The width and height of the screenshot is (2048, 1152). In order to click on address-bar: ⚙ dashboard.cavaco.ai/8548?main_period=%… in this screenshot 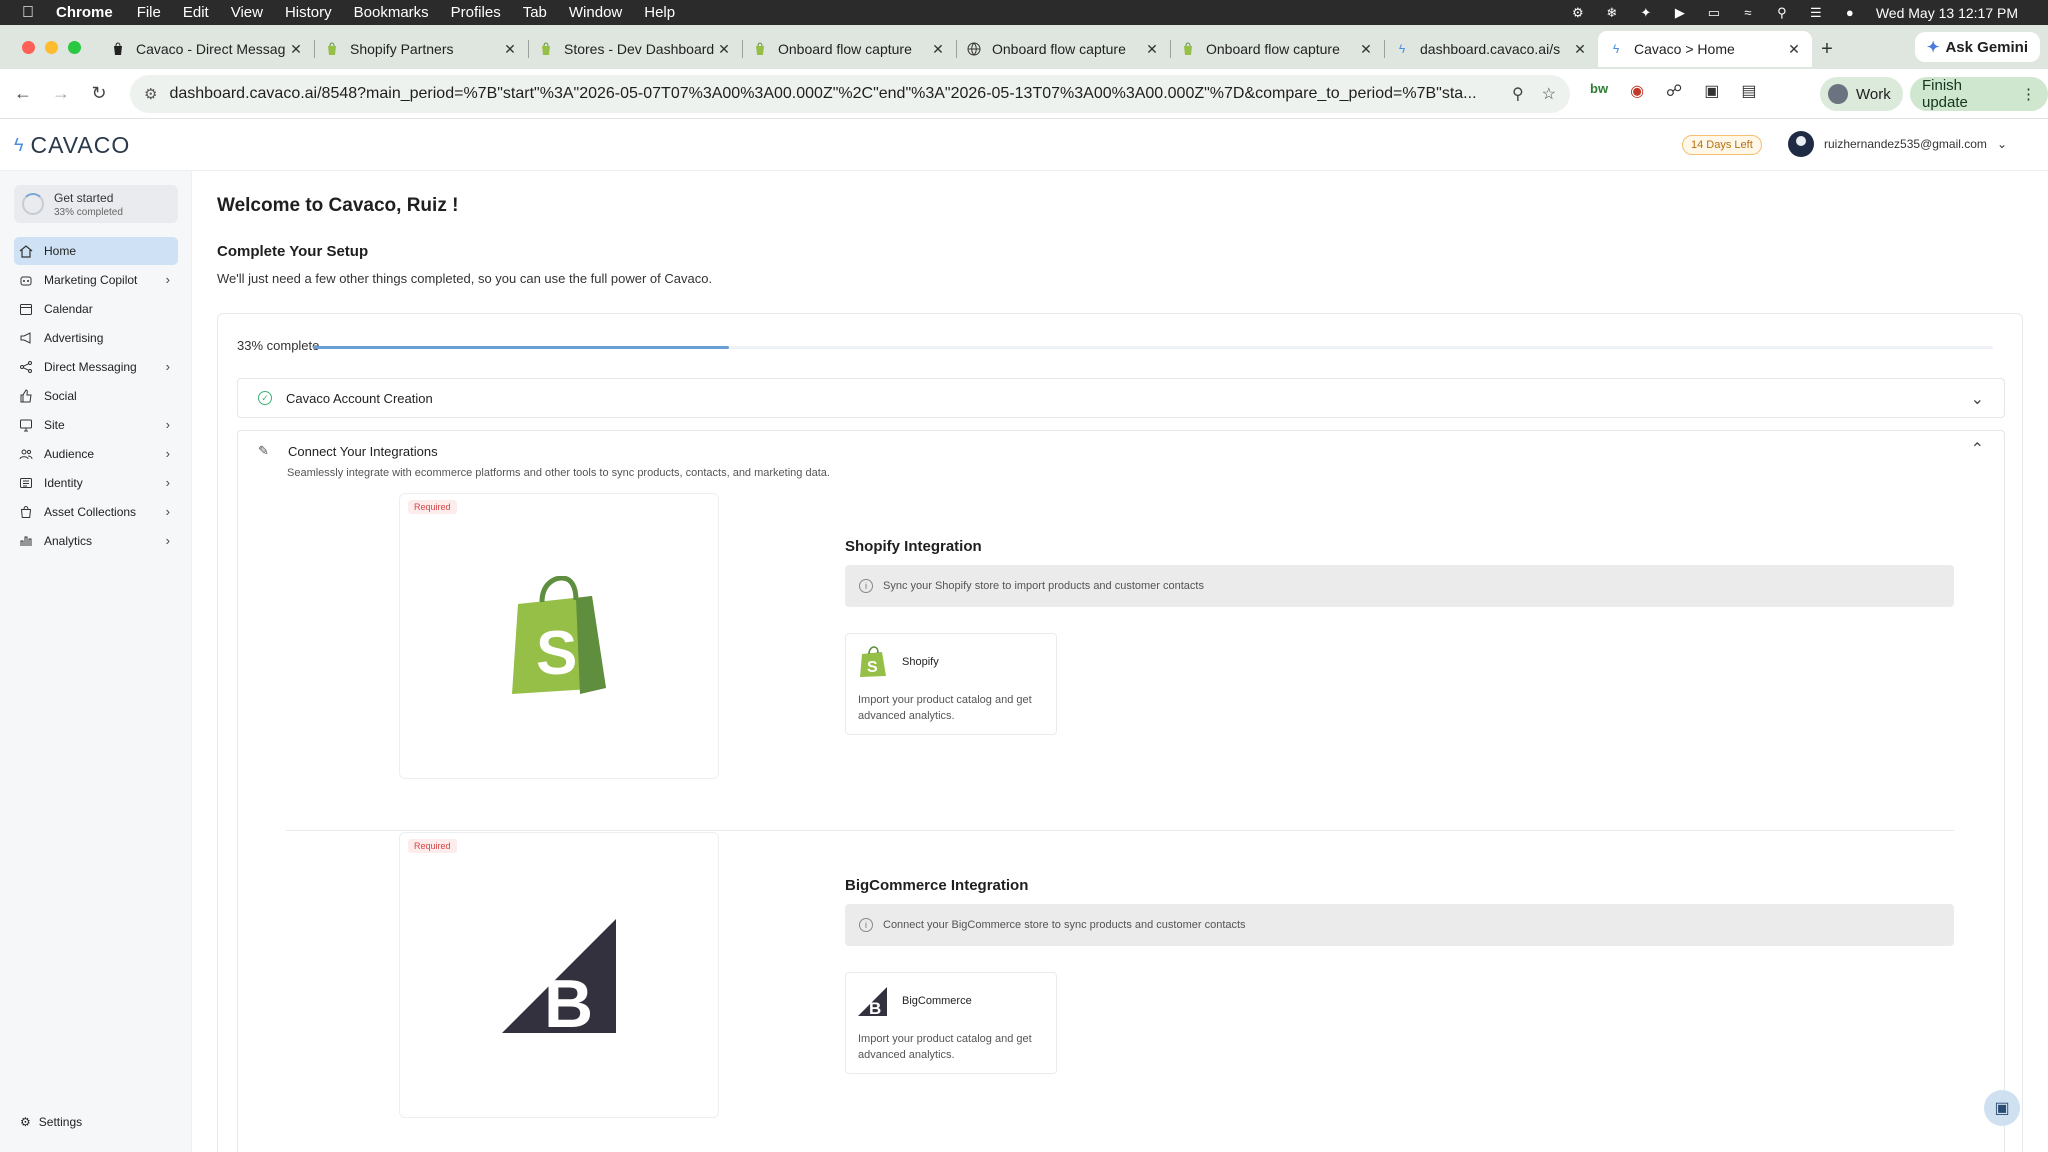, I will do `click(850, 94)`.